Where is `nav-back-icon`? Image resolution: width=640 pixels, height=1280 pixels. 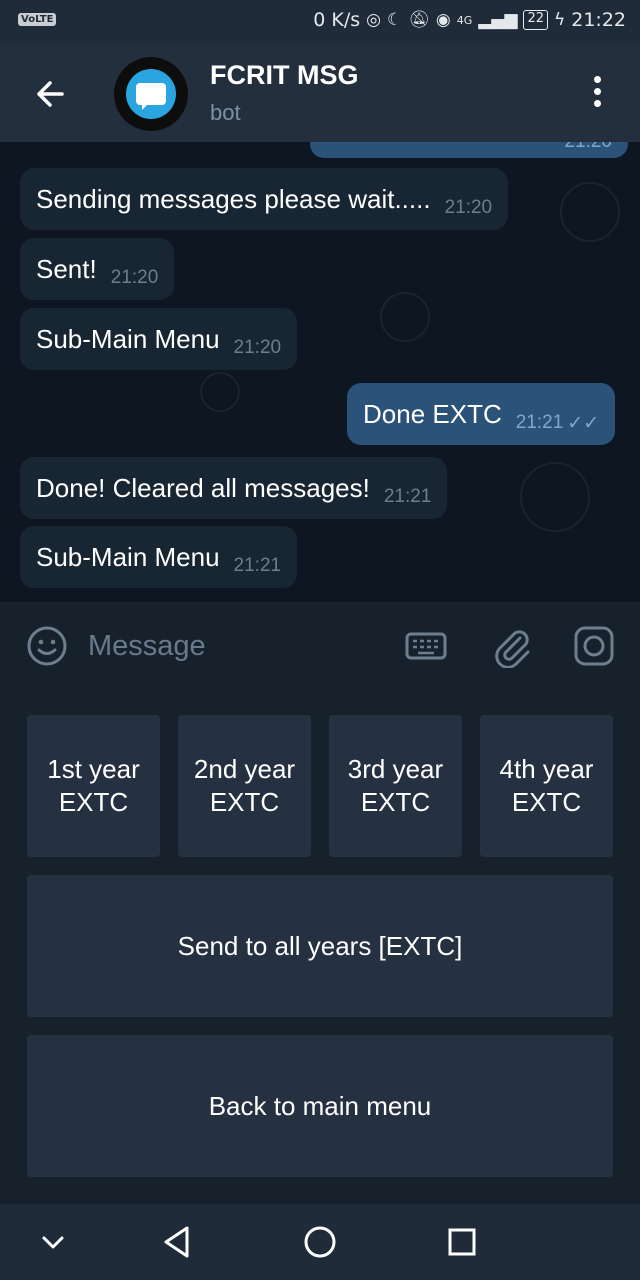
nav-back-icon is located at coordinates (177, 1242).